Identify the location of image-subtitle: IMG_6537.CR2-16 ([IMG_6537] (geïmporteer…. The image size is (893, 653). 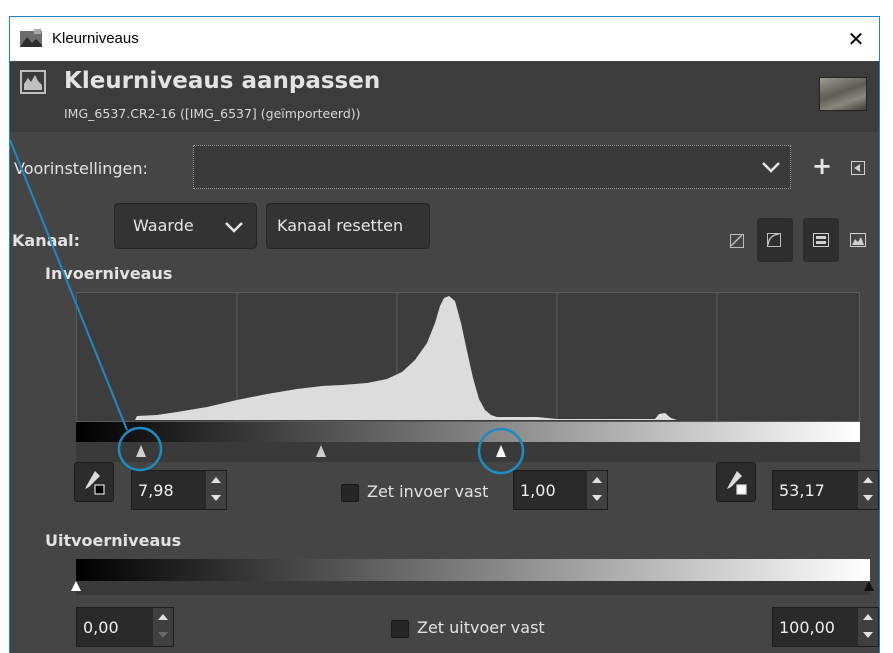
(212, 113).